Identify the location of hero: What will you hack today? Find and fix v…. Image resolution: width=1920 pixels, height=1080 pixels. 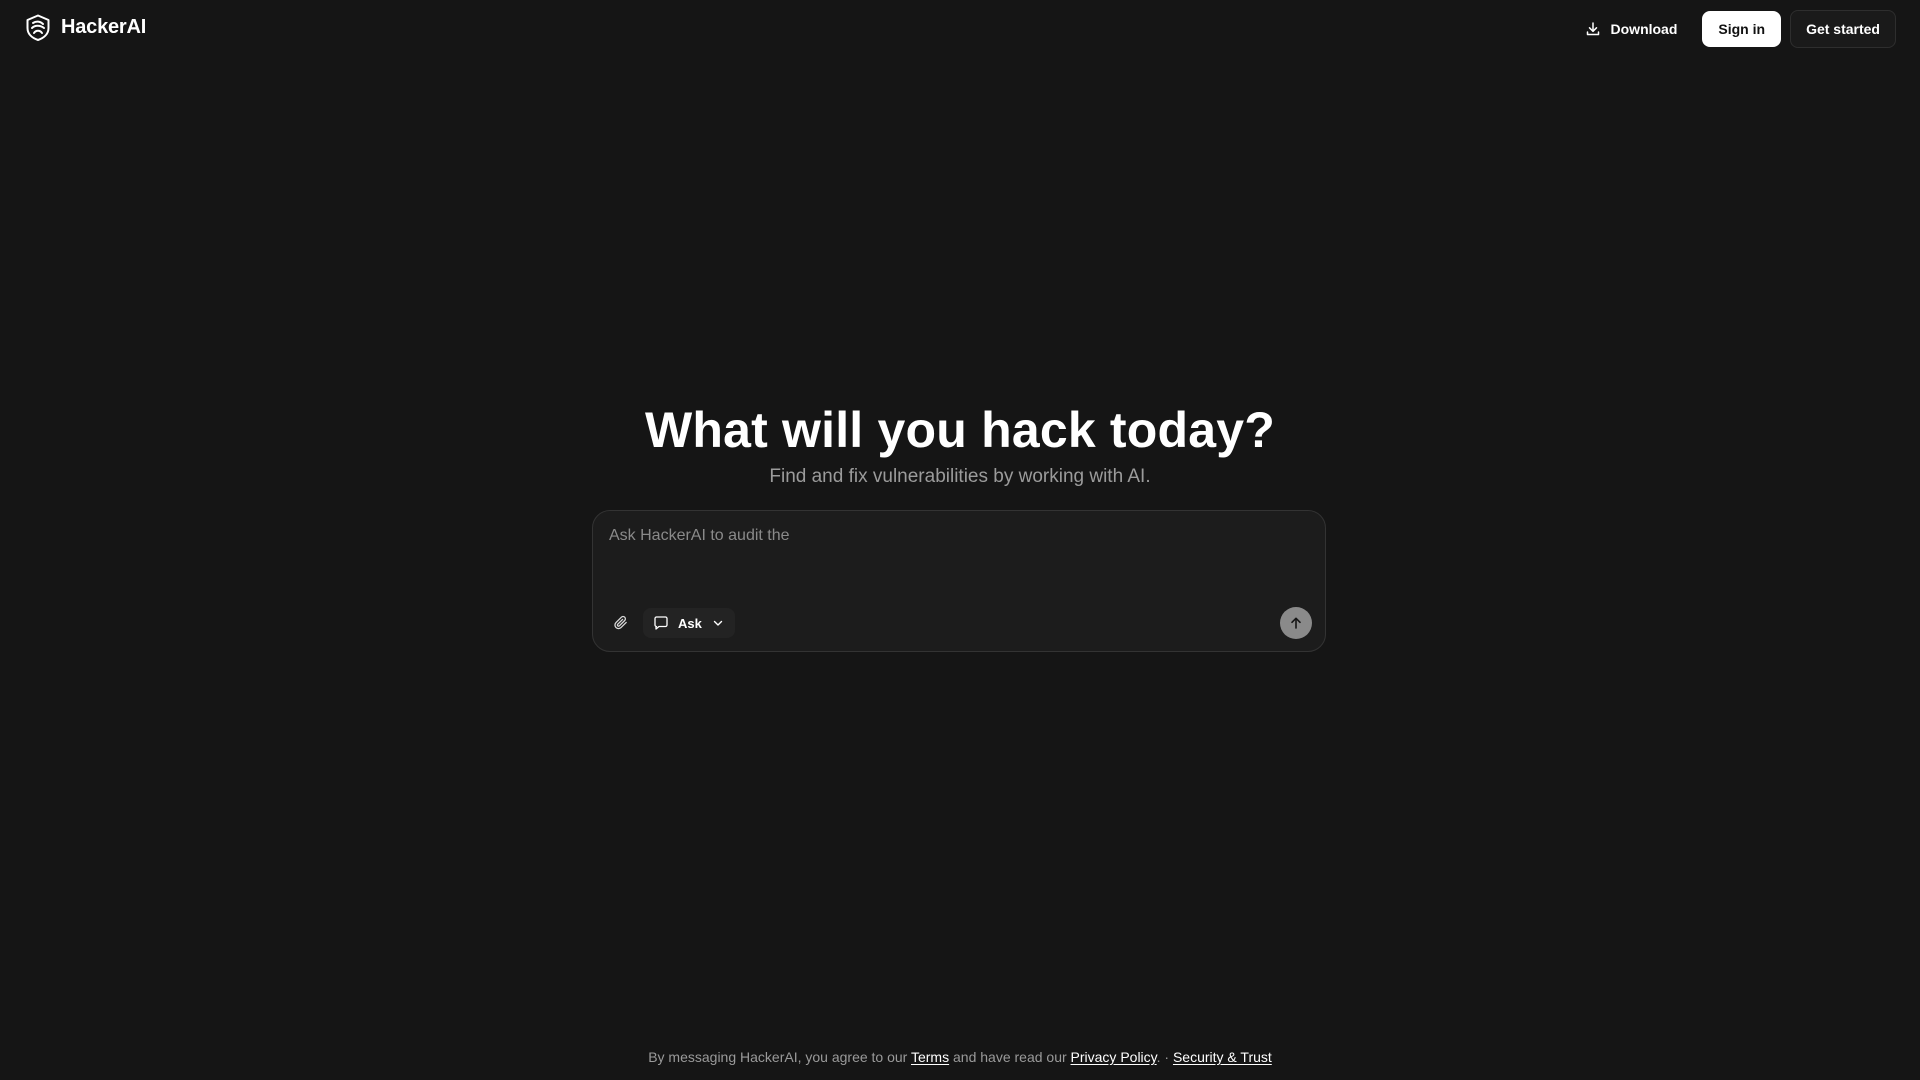
(960, 443).